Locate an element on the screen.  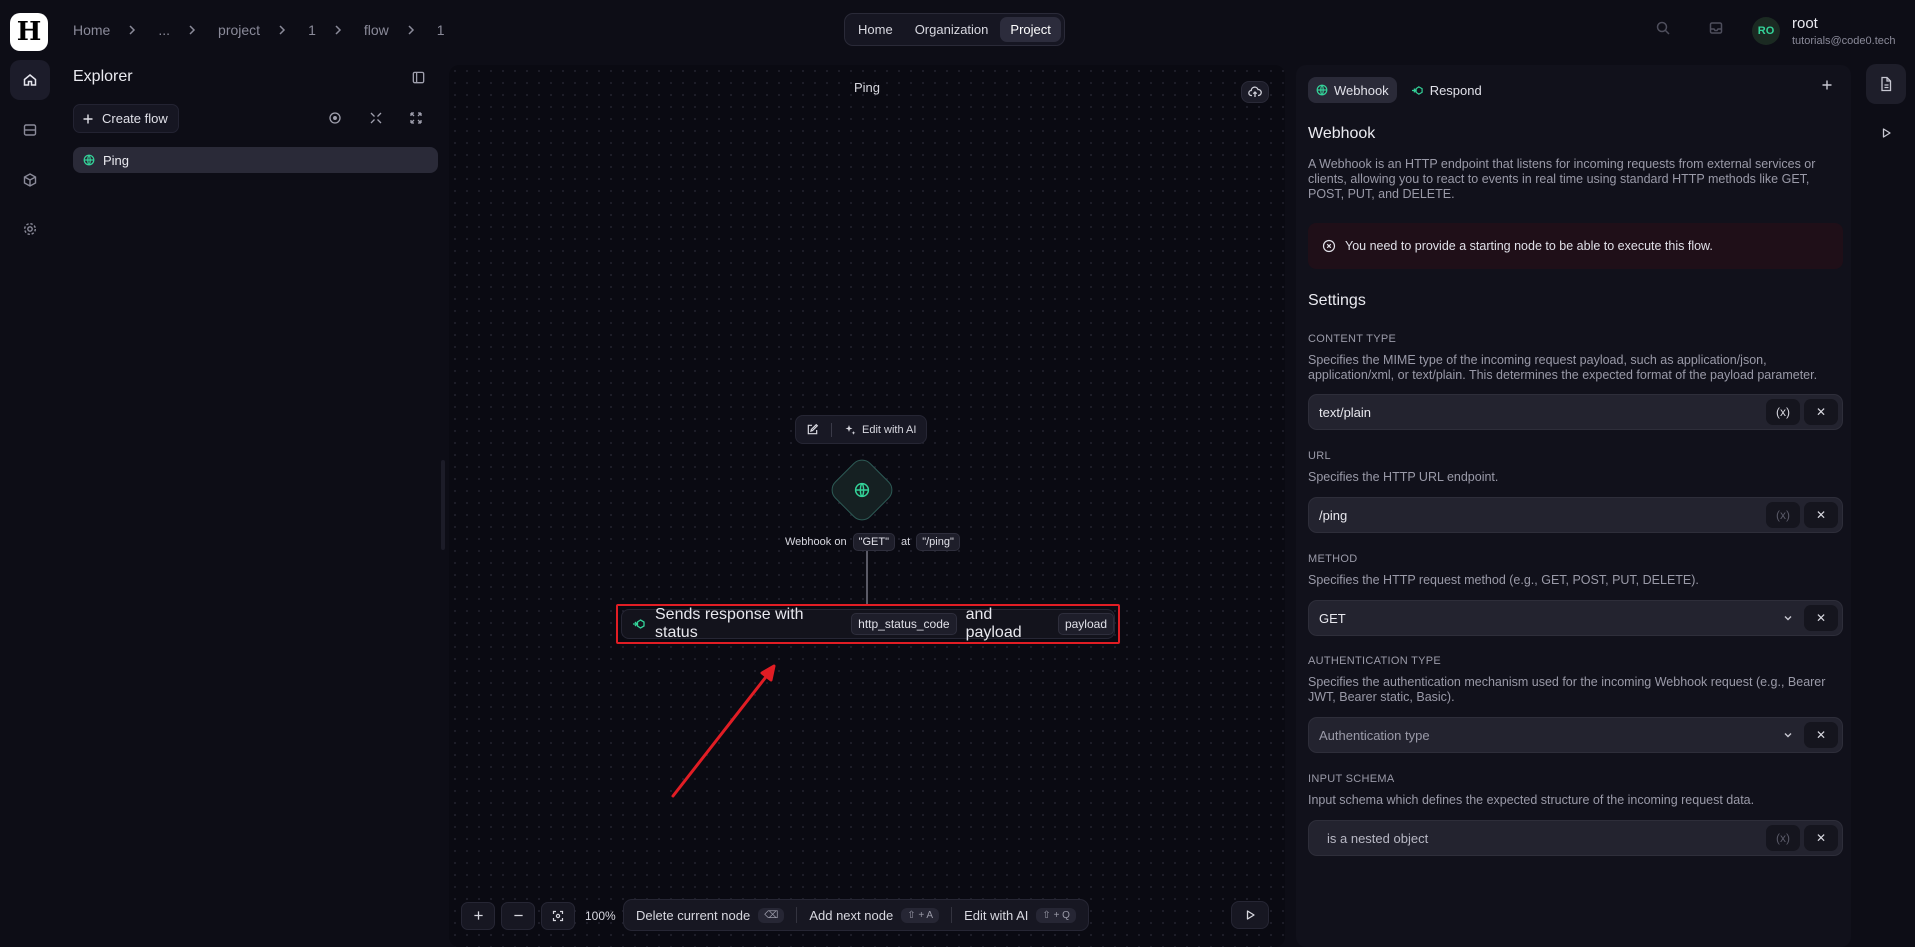
add-node-shortcut: ⇧ + A is located at coordinates (920, 915).